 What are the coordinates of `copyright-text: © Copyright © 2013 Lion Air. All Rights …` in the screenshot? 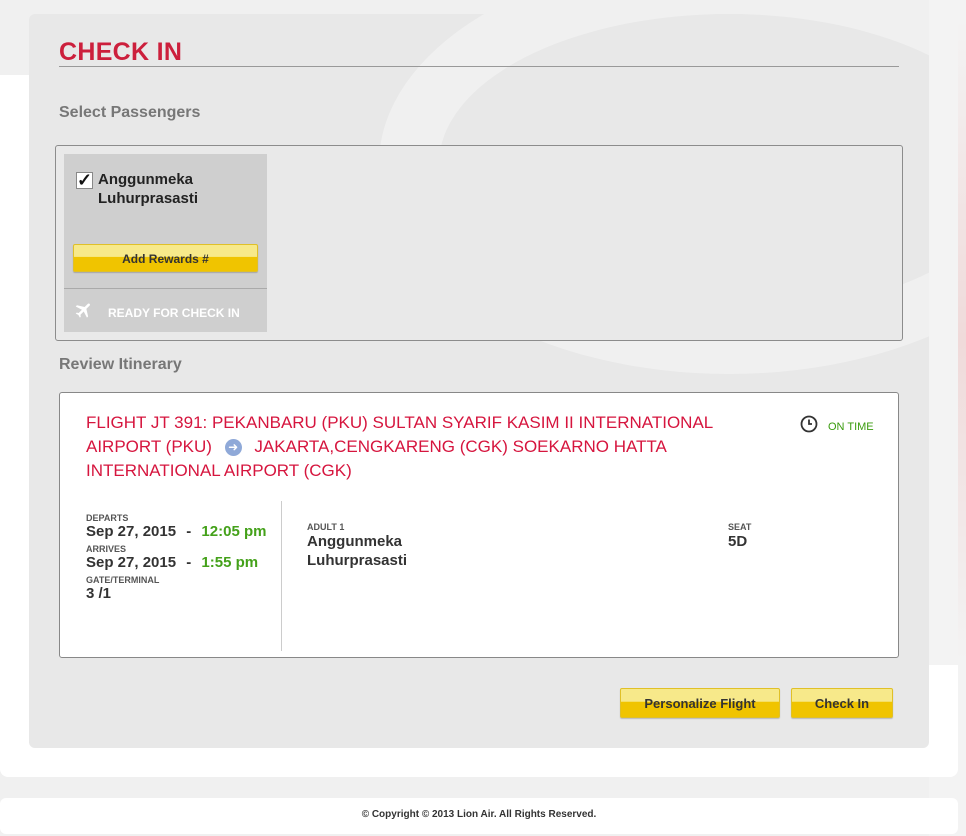 It's located at (479, 814).